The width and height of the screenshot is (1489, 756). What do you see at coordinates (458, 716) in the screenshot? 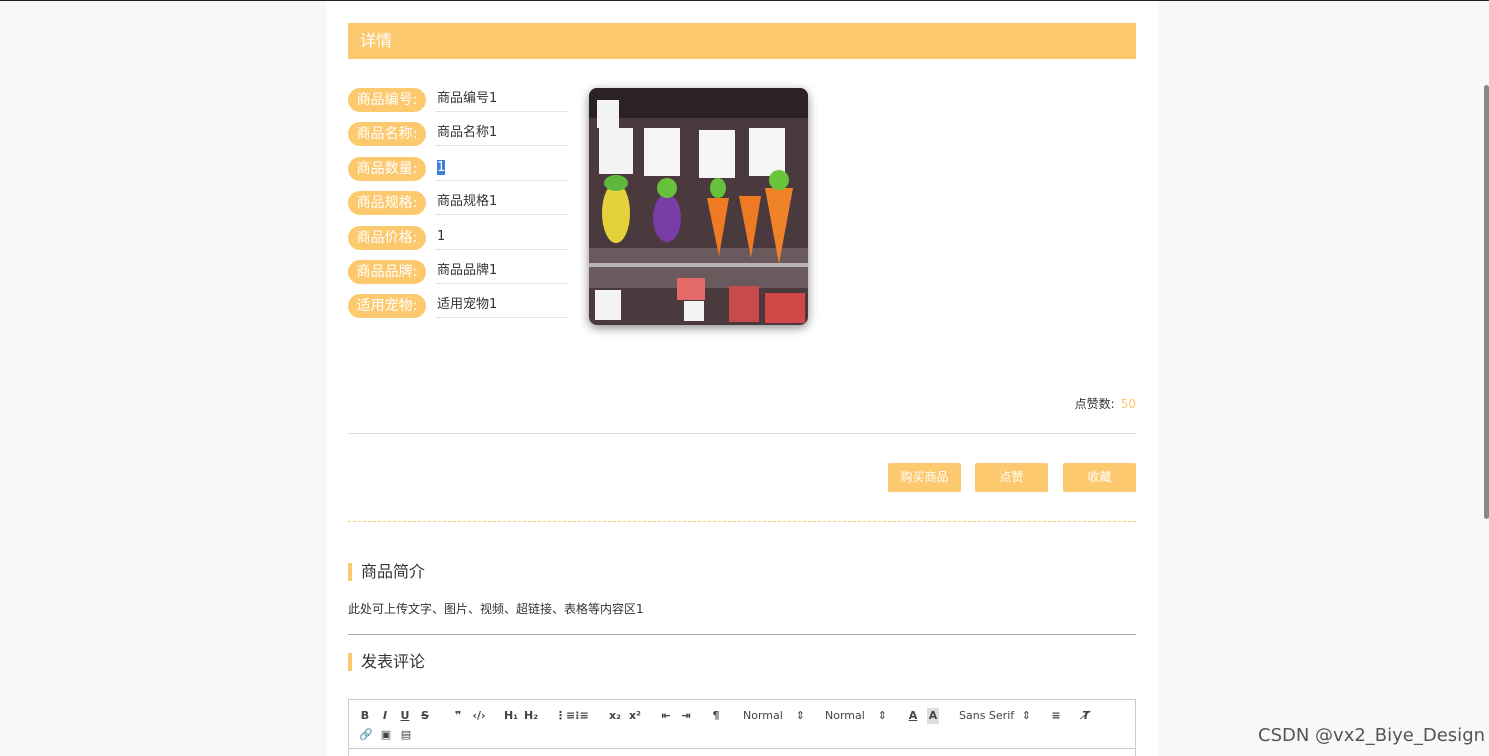
I see `blockquote-icon: ❞` at bounding box center [458, 716].